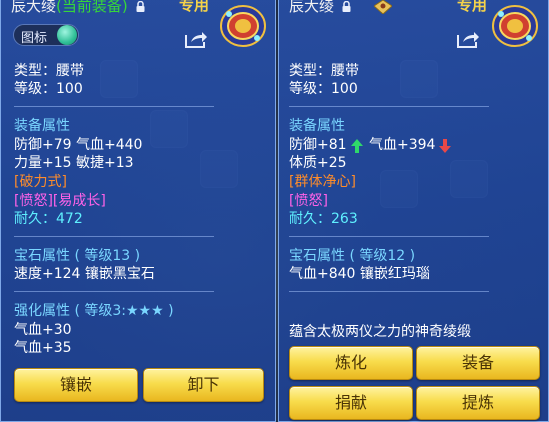 The height and width of the screenshot is (422, 549). Describe the element at coordinates (48, 219) in the screenshot. I see `durability: 耐久：472` at that location.